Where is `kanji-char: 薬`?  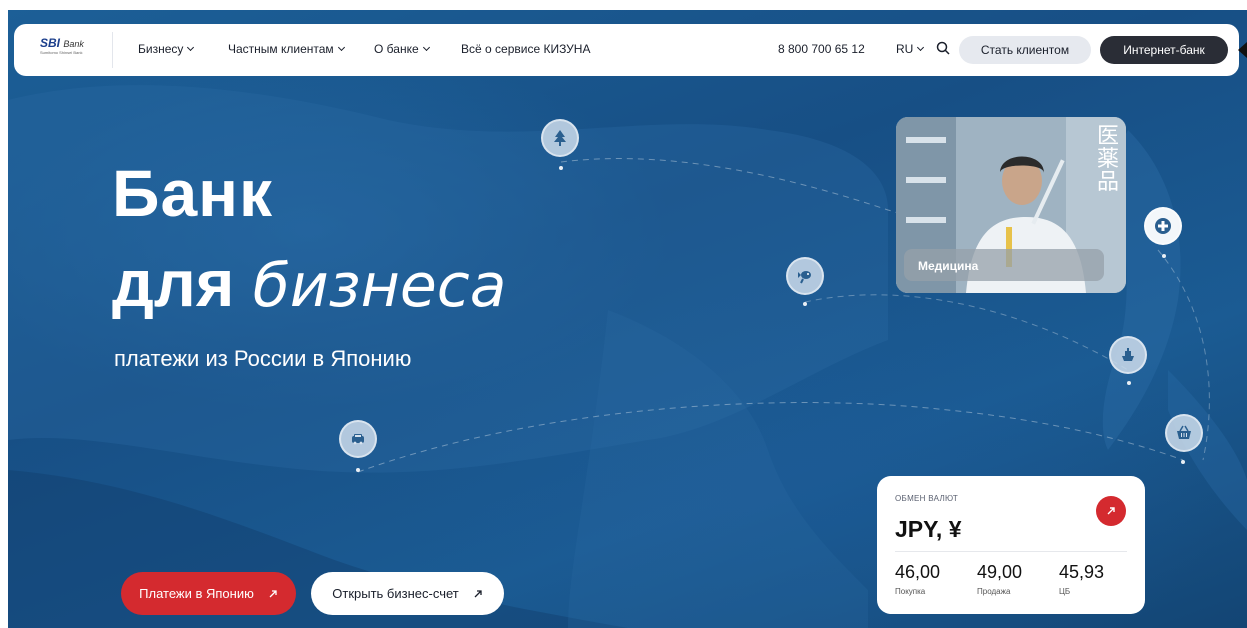 kanji-char: 薬 is located at coordinates (1107, 160).